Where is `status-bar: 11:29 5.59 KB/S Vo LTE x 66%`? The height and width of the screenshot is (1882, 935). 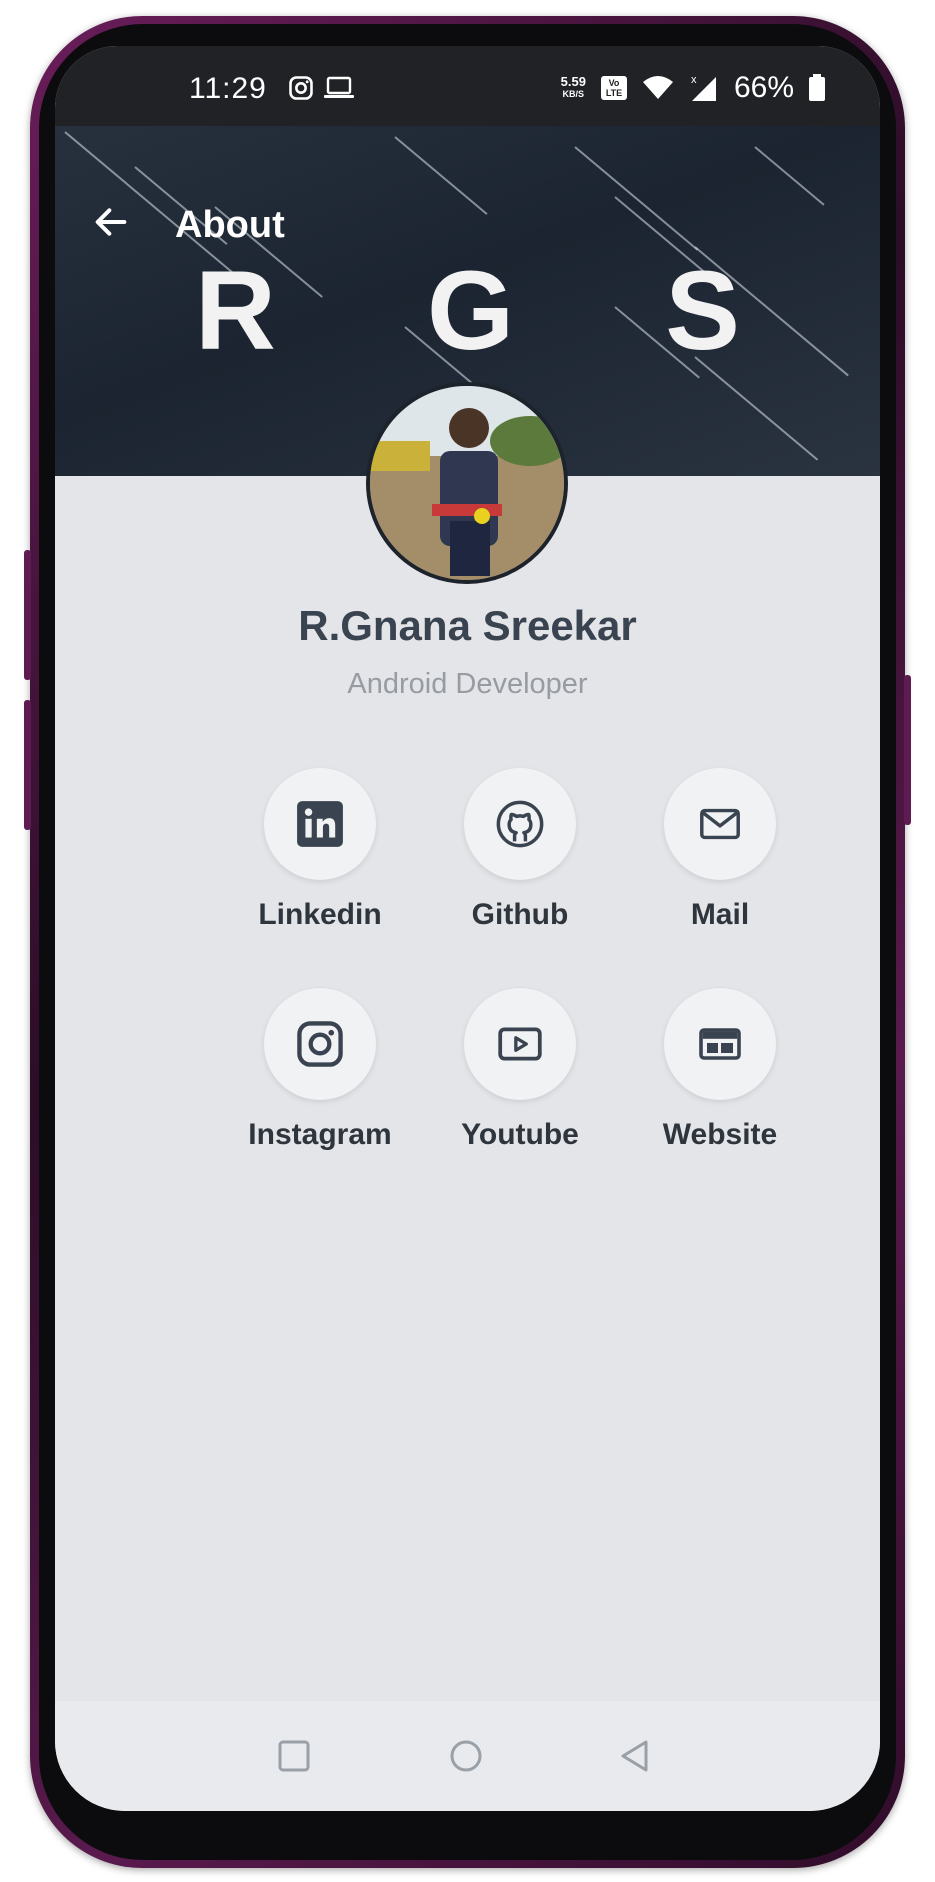
status-bar: 11:29 5.59 KB/S Vo LTE x 66% is located at coordinates (467, 86).